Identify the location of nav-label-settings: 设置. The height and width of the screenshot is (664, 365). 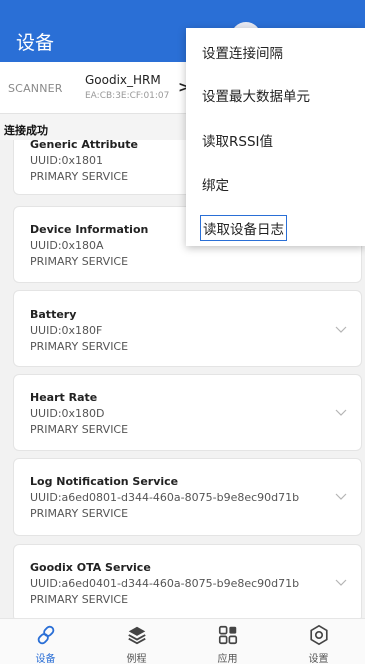
(318, 659).